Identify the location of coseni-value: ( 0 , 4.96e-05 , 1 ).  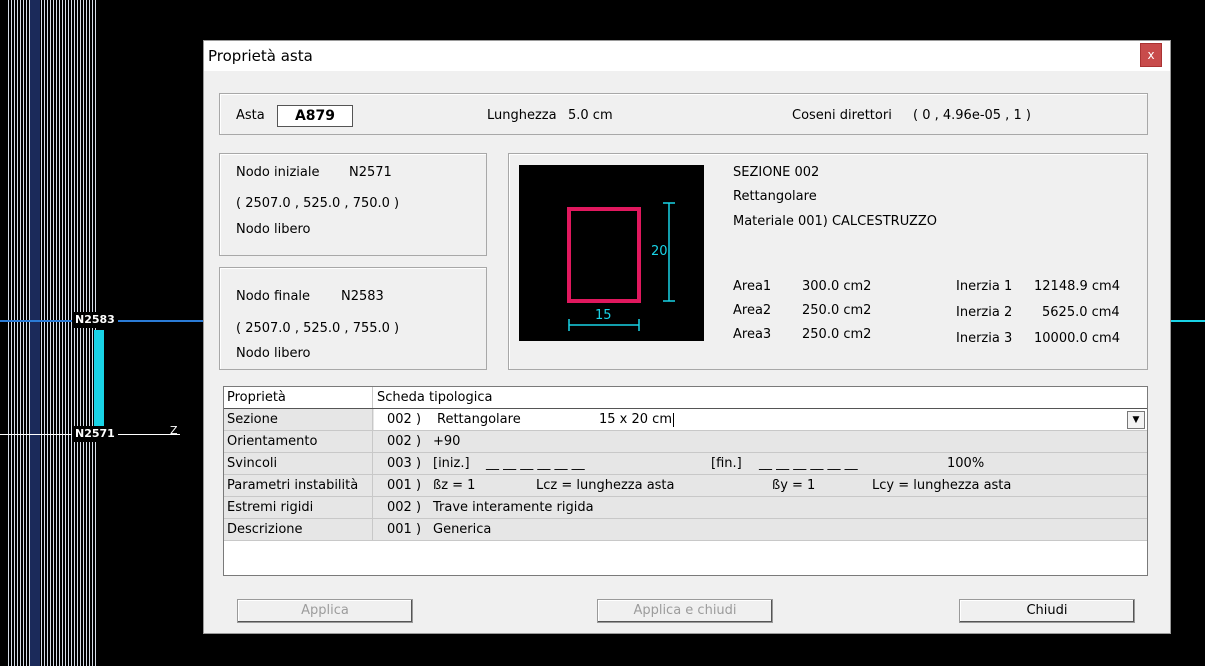
(972, 115).